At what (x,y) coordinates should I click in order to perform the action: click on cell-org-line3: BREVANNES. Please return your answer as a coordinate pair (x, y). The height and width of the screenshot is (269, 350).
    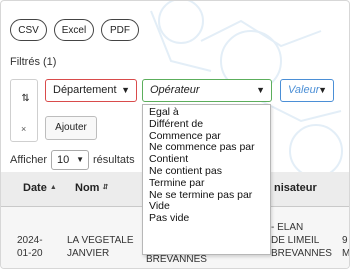
    Looking at the image, I should click on (301, 253).